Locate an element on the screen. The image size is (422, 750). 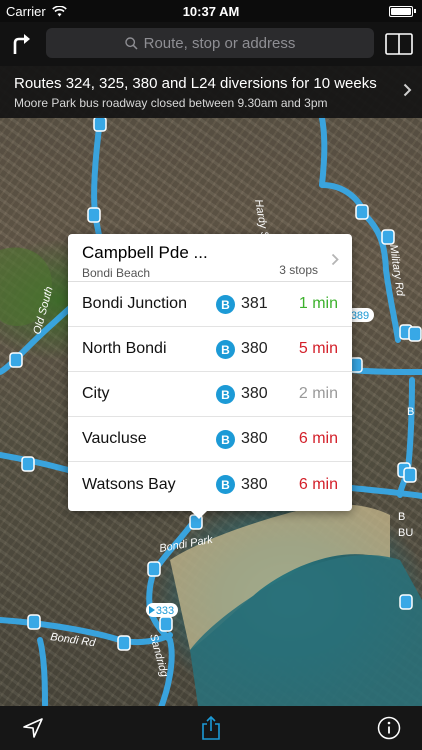
departure-row: City B 380 2 min is located at coordinates (210, 394).